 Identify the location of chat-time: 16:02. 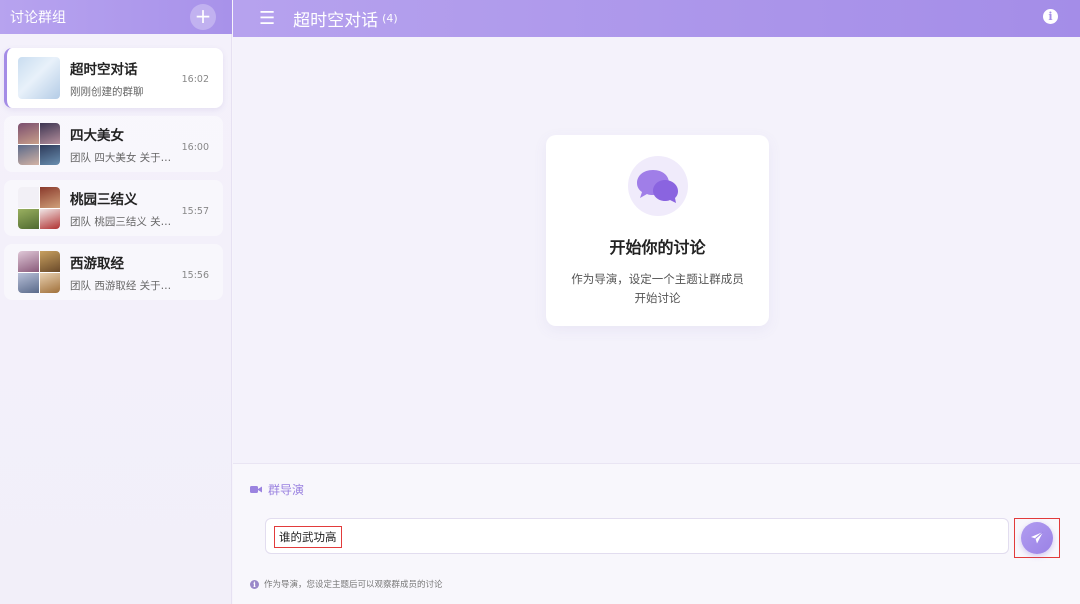
(195, 79).